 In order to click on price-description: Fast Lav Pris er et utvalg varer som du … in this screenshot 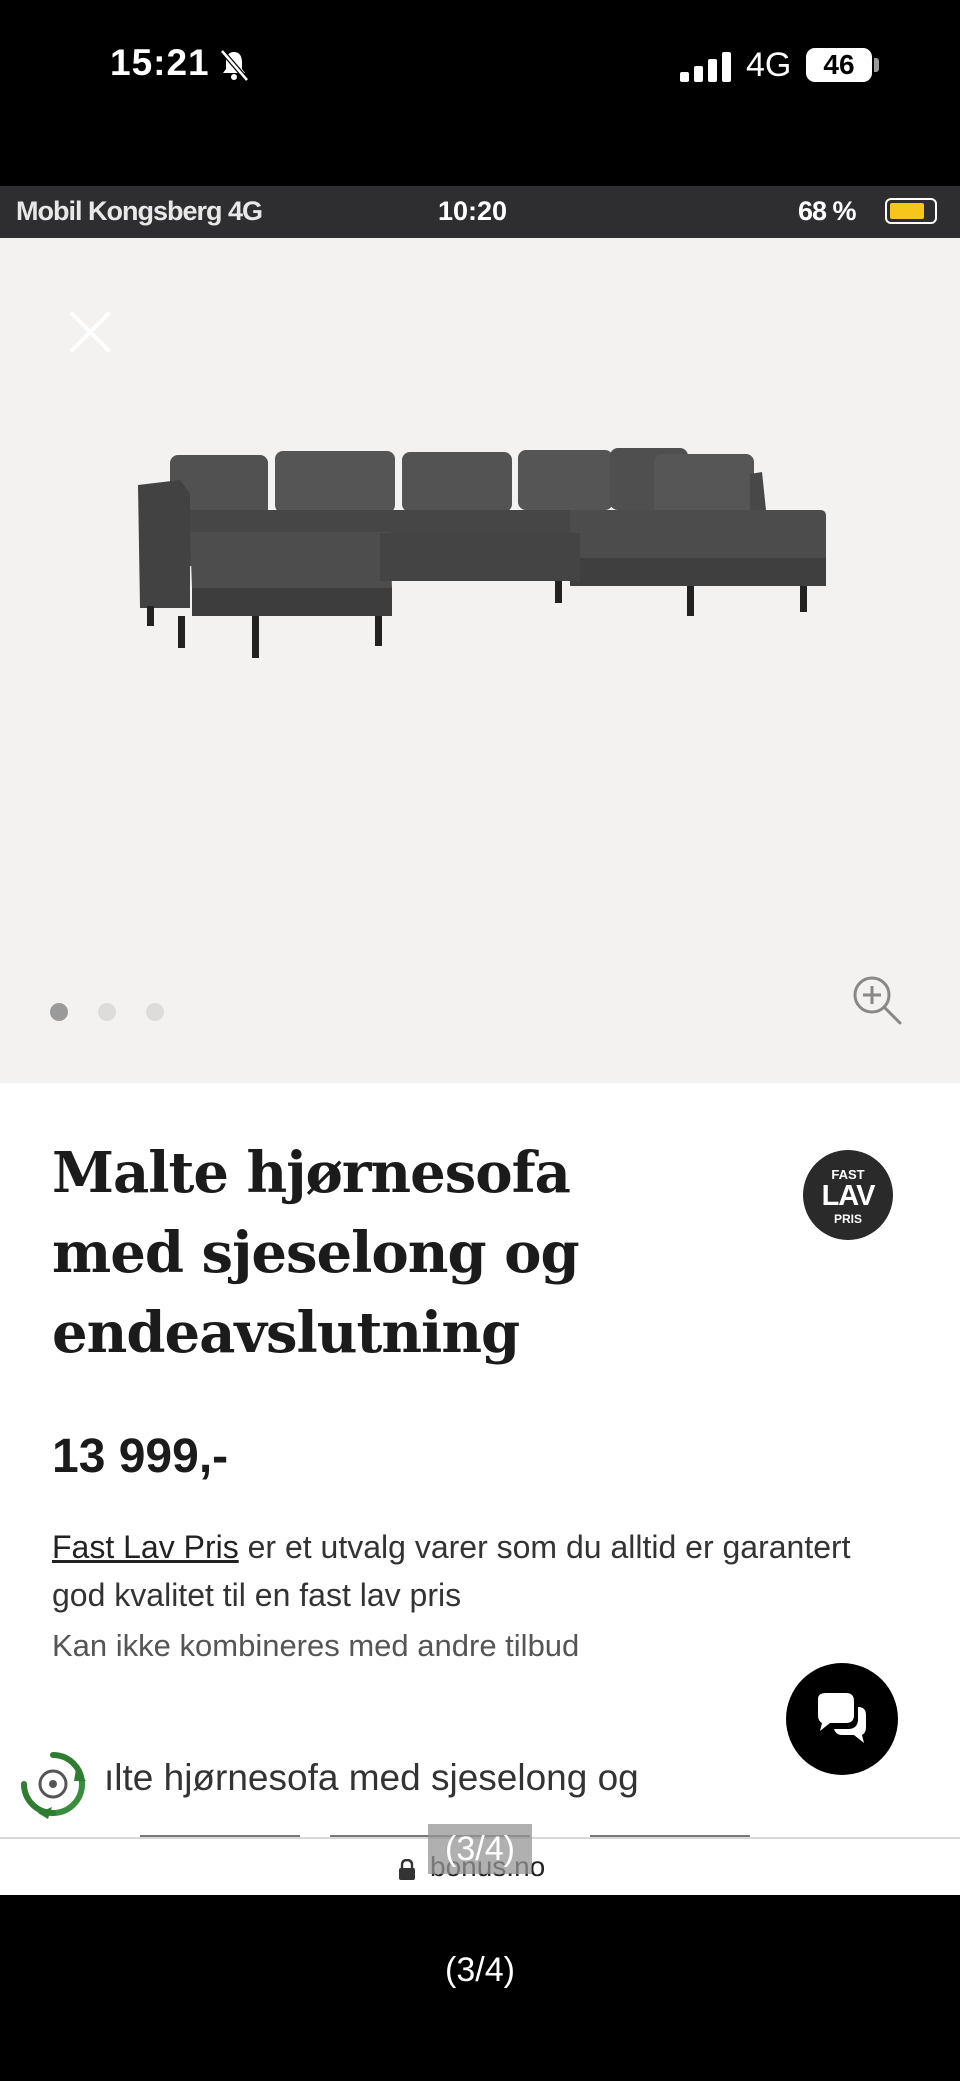, I will do `click(462, 1571)`.